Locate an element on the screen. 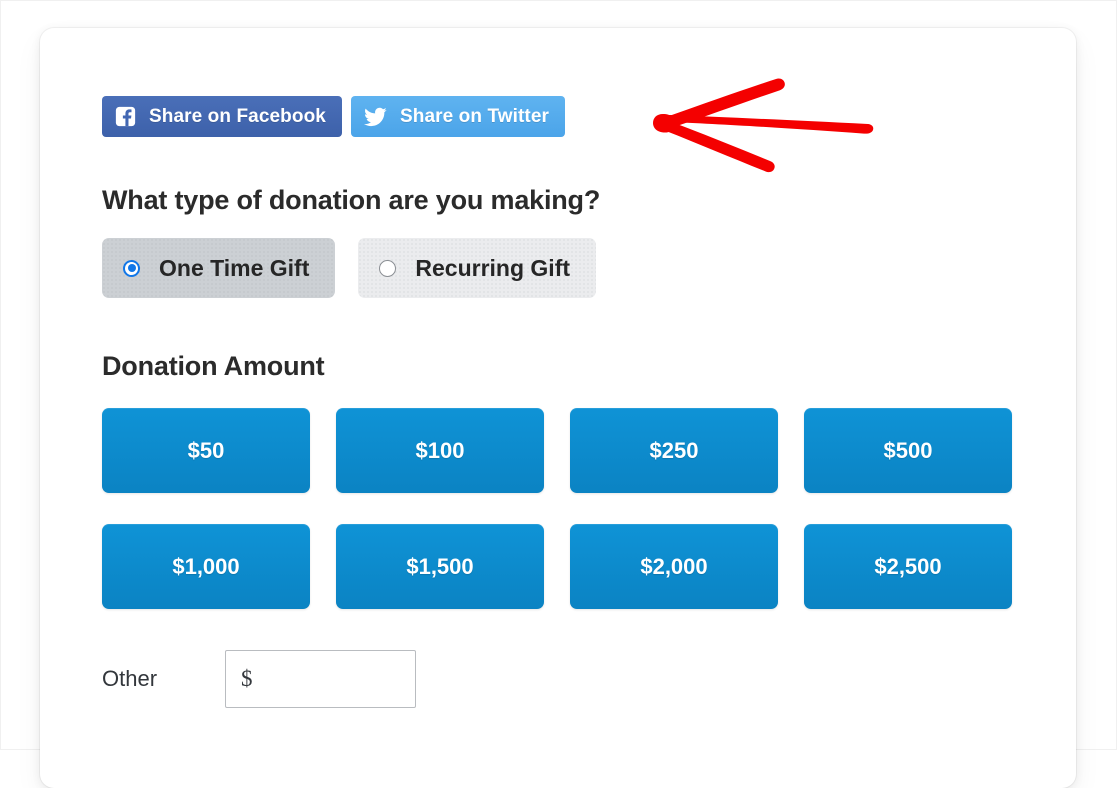 The image size is (1117, 788). amount-button: $2,500 is located at coordinates (908, 566).